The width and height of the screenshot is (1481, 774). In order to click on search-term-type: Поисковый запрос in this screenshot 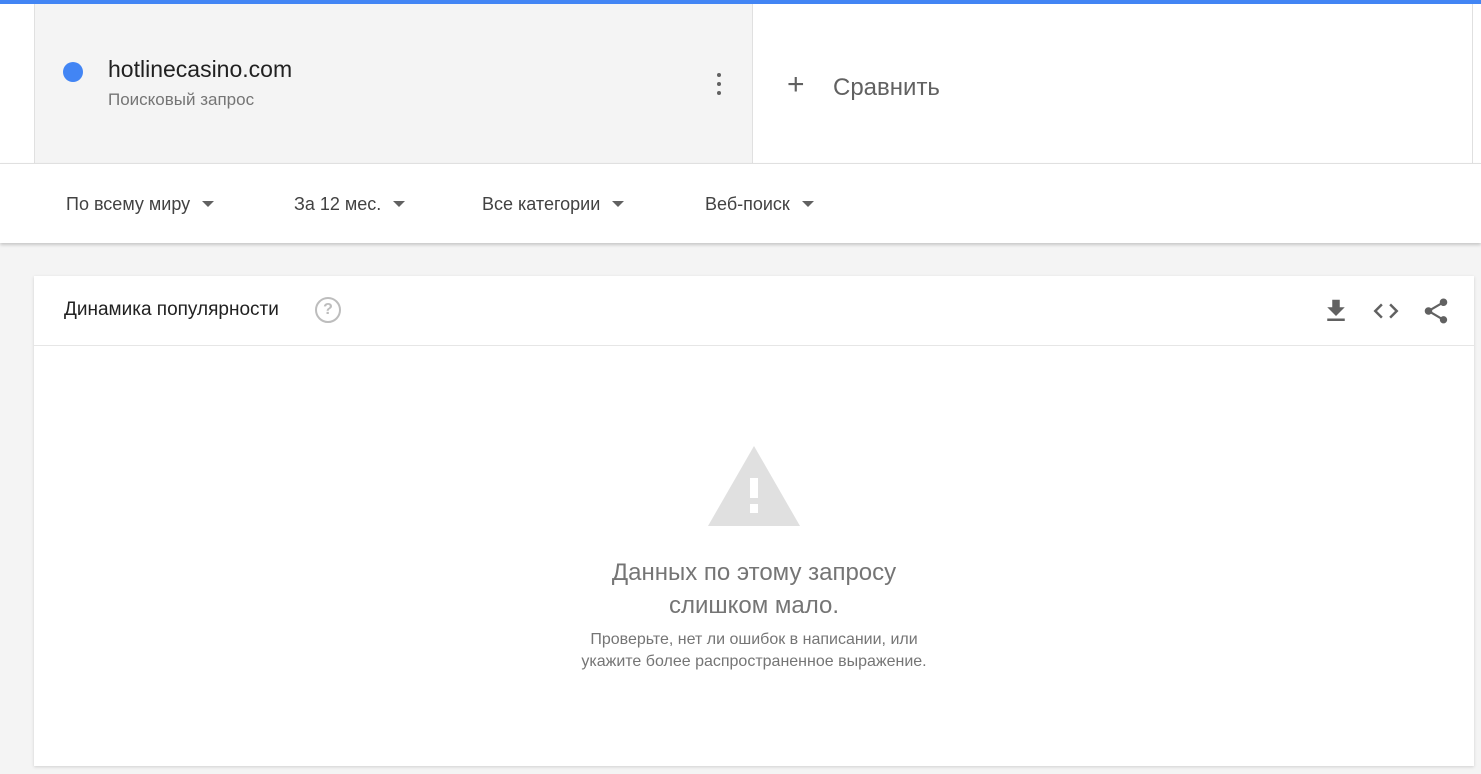, I will do `click(181, 99)`.